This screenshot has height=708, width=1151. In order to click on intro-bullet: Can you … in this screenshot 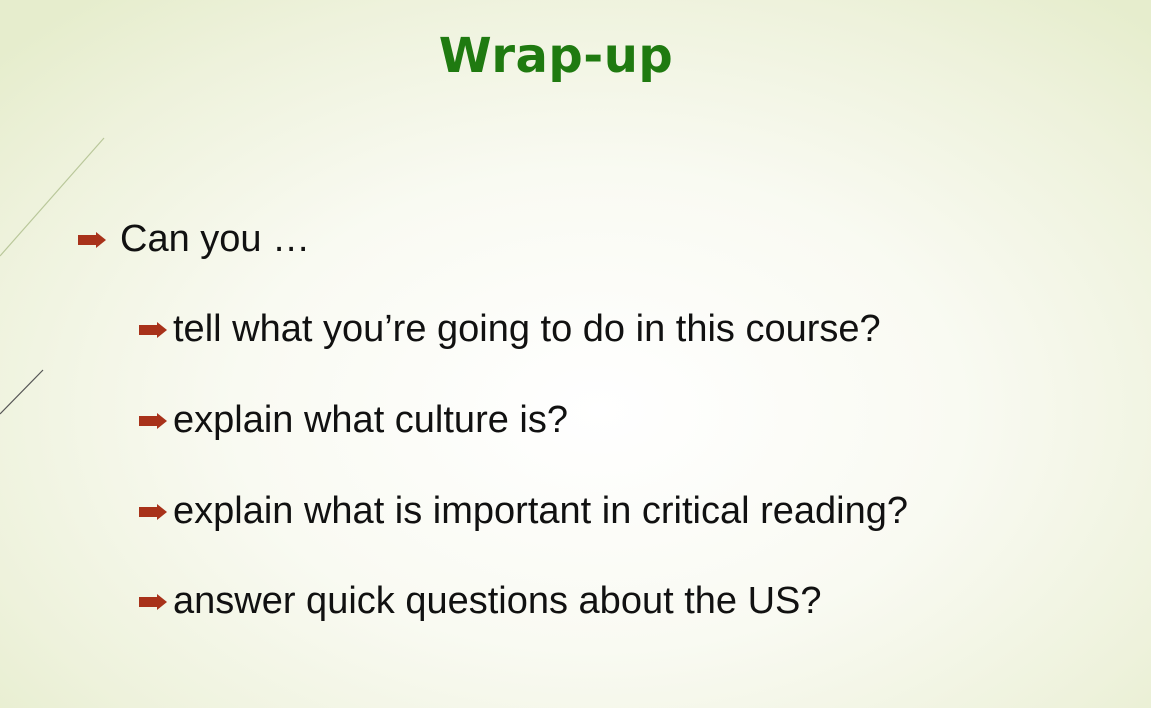, I will do `click(193, 239)`.